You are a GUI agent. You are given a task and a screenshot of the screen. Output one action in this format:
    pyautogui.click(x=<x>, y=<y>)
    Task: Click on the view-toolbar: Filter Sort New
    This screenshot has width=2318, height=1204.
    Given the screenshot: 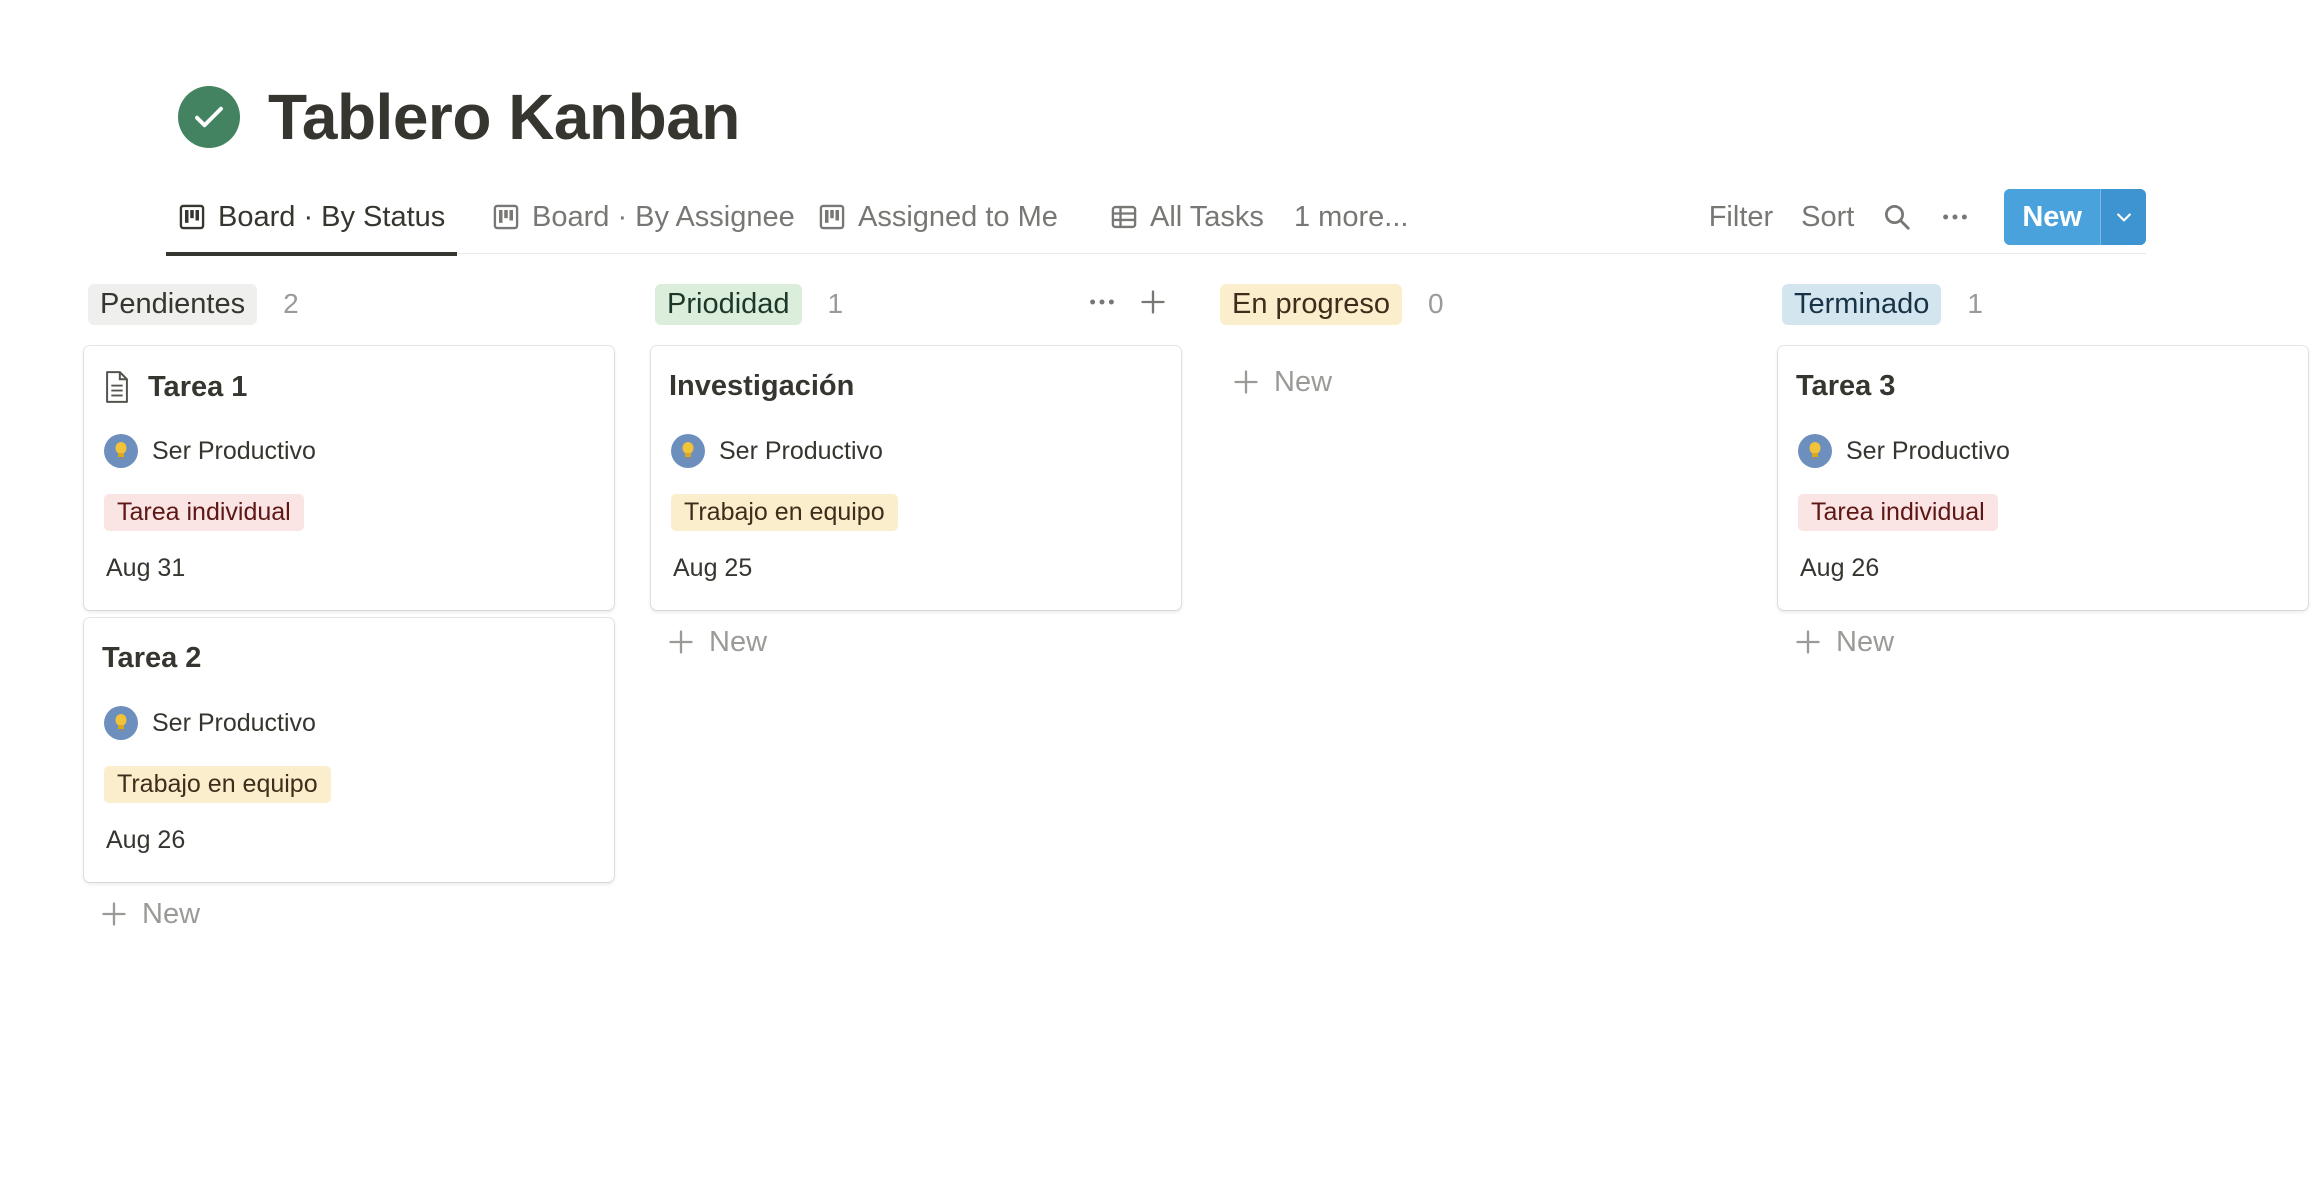 What is the action you would take?
    pyautogui.click(x=1920, y=217)
    